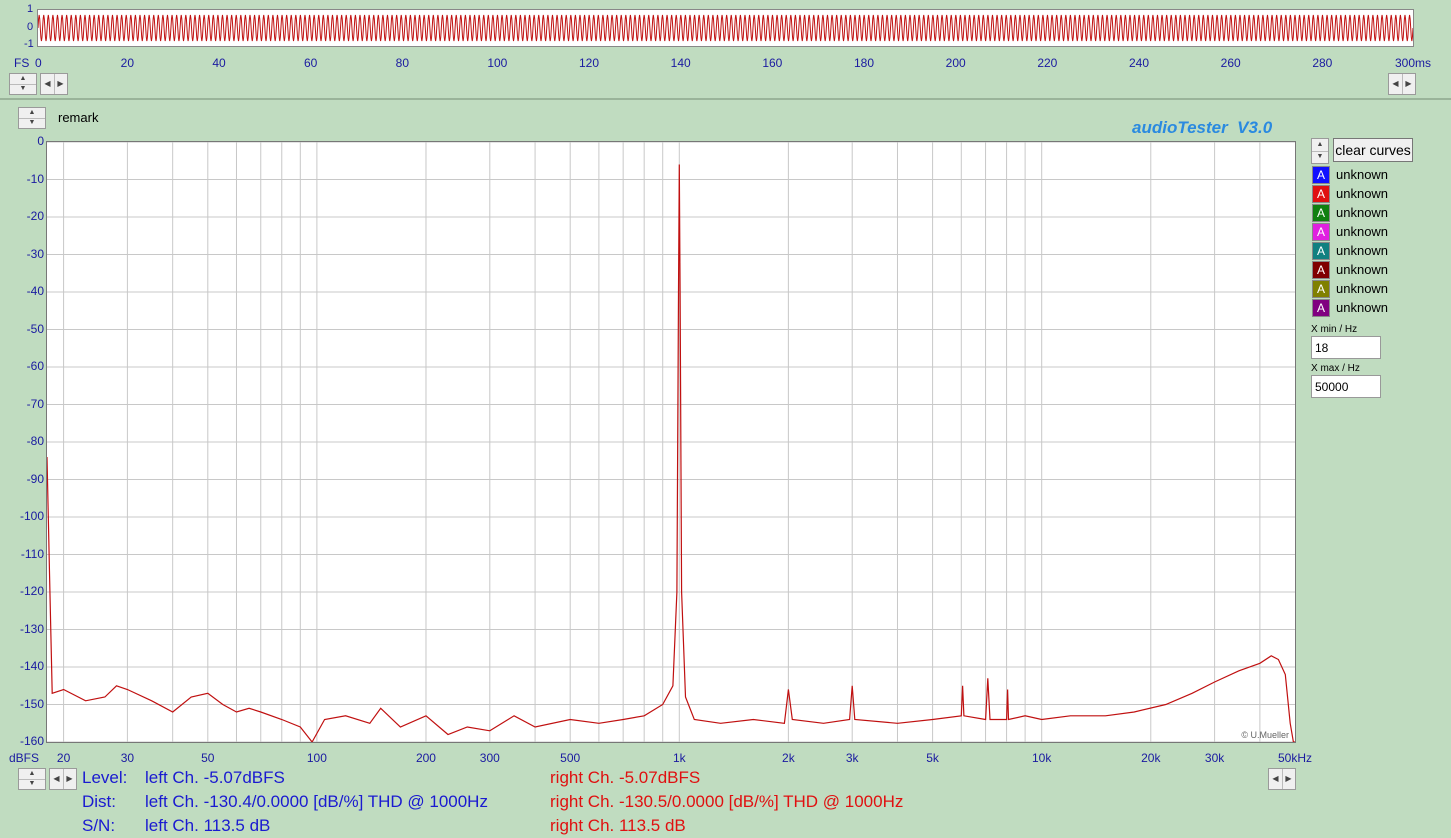 The image size is (1451, 838). Describe the element at coordinates (1047, 63) in the screenshot. I see `waveform-x-tick: 220` at that location.